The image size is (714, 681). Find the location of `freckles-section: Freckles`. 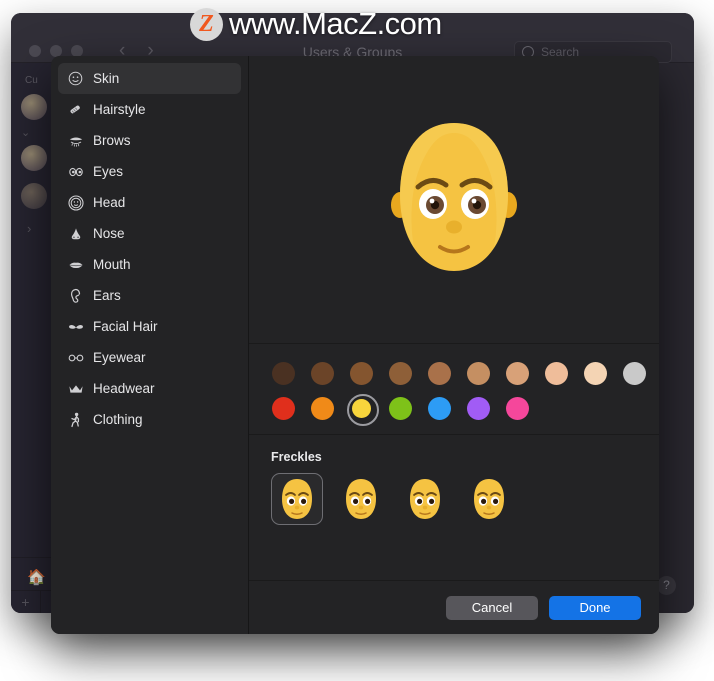

freckles-section: Freckles is located at coordinates (454, 507).